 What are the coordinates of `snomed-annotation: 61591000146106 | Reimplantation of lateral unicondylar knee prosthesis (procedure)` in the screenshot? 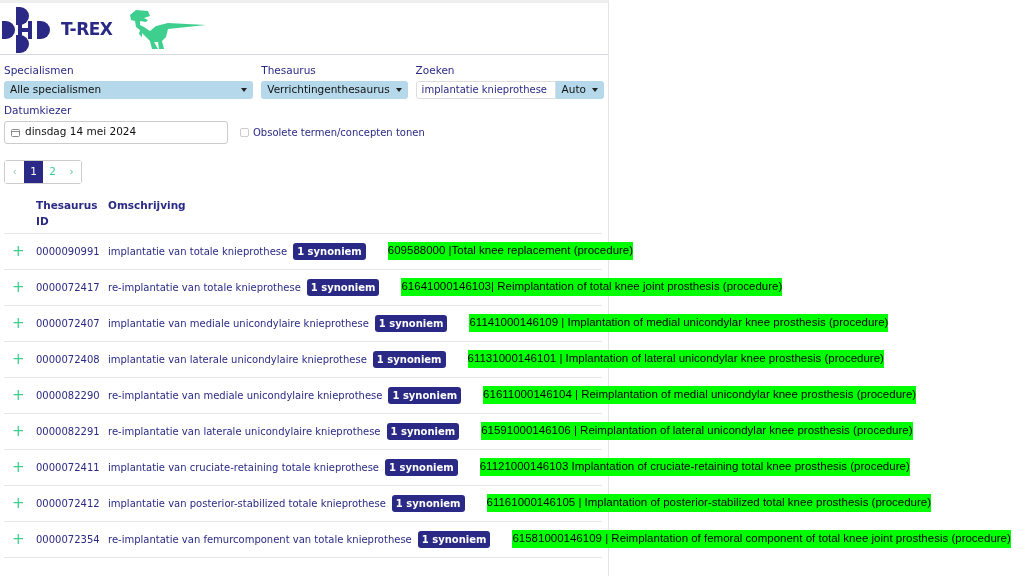 It's located at (697, 431).